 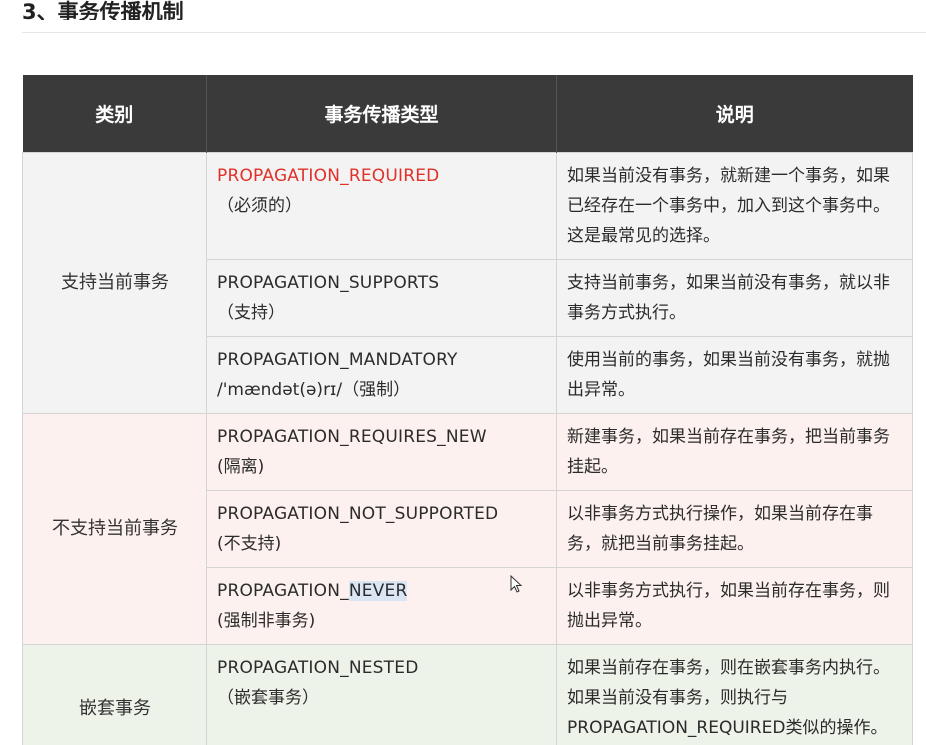 I want to click on description-cell: 使用当前的事务，如果当前没有事务，就抛出异常。, so click(x=734, y=375).